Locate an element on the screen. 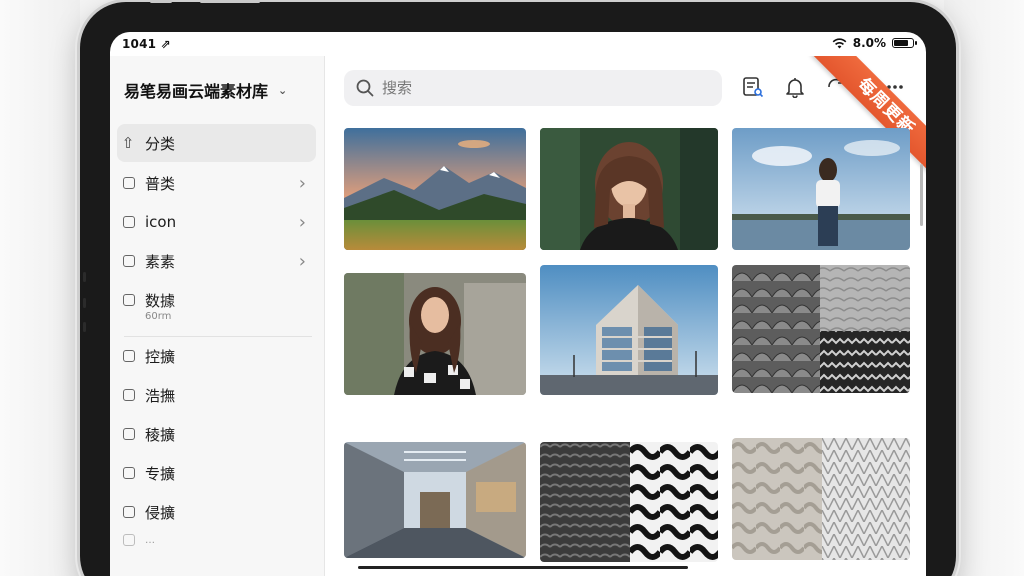  battery-fill is located at coordinates (901, 43).